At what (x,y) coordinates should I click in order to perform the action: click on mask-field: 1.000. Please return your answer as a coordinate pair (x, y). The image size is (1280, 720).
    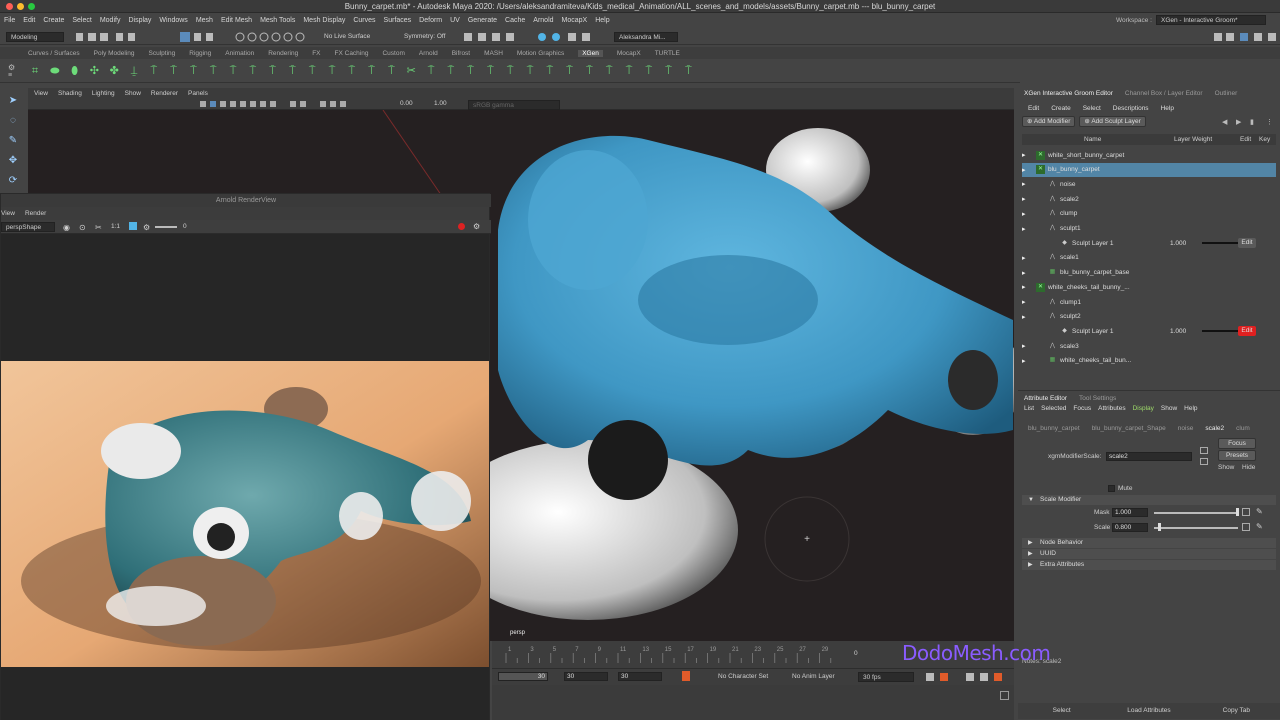
    Looking at the image, I should click on (1130, 512).